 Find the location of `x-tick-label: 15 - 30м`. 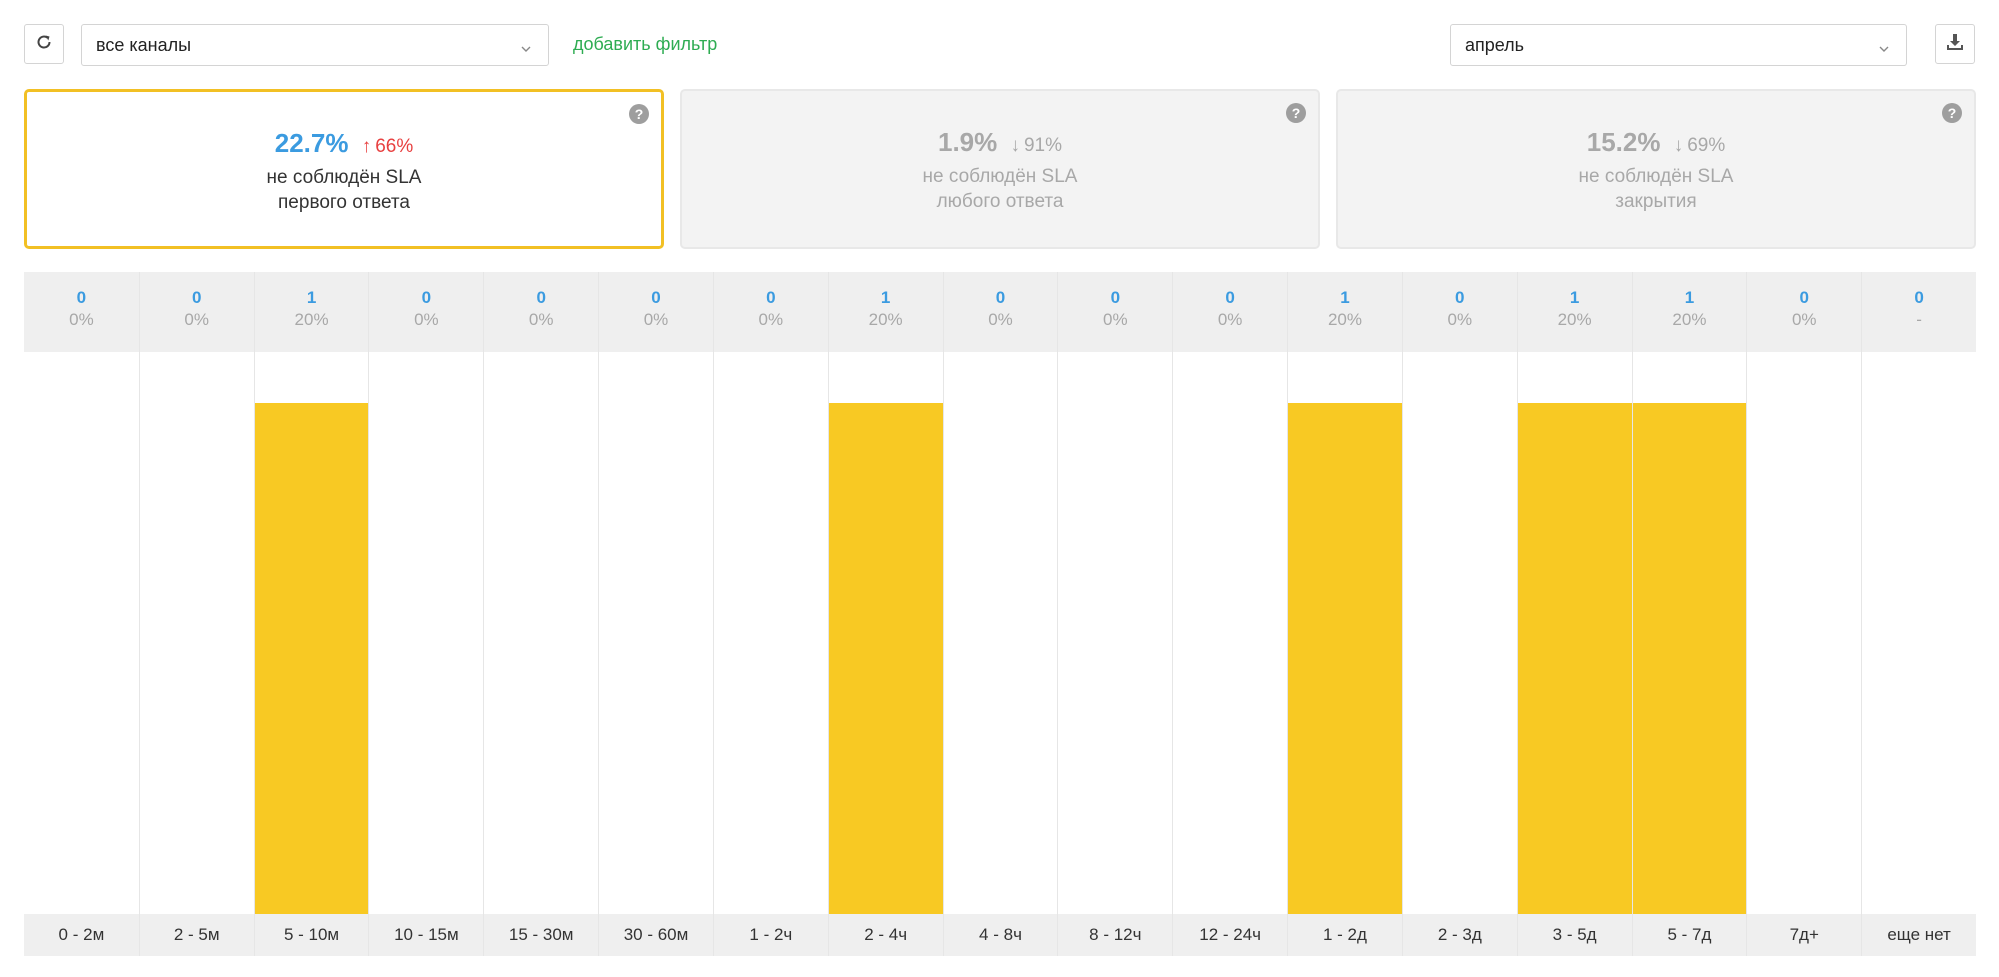

x-tick-label: 15 - 30м is located at coordinates (541, 935).